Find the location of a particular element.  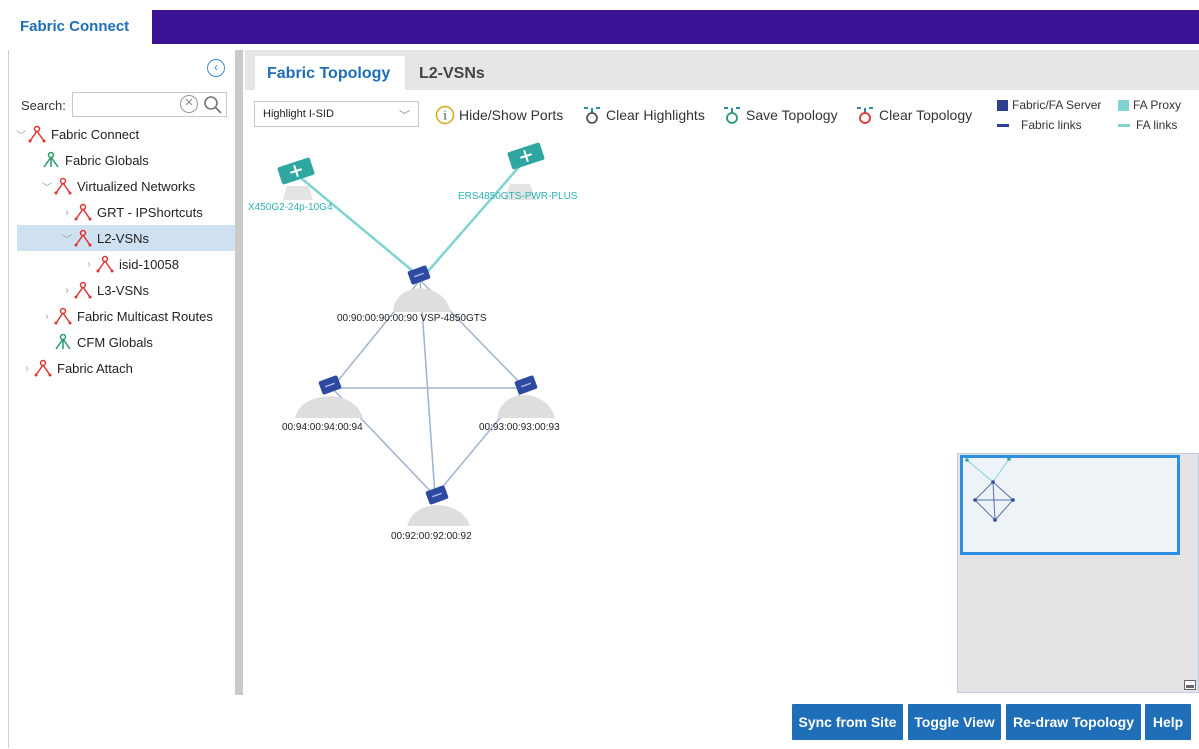

search-label: Search: is located at coordinates (43, 105).